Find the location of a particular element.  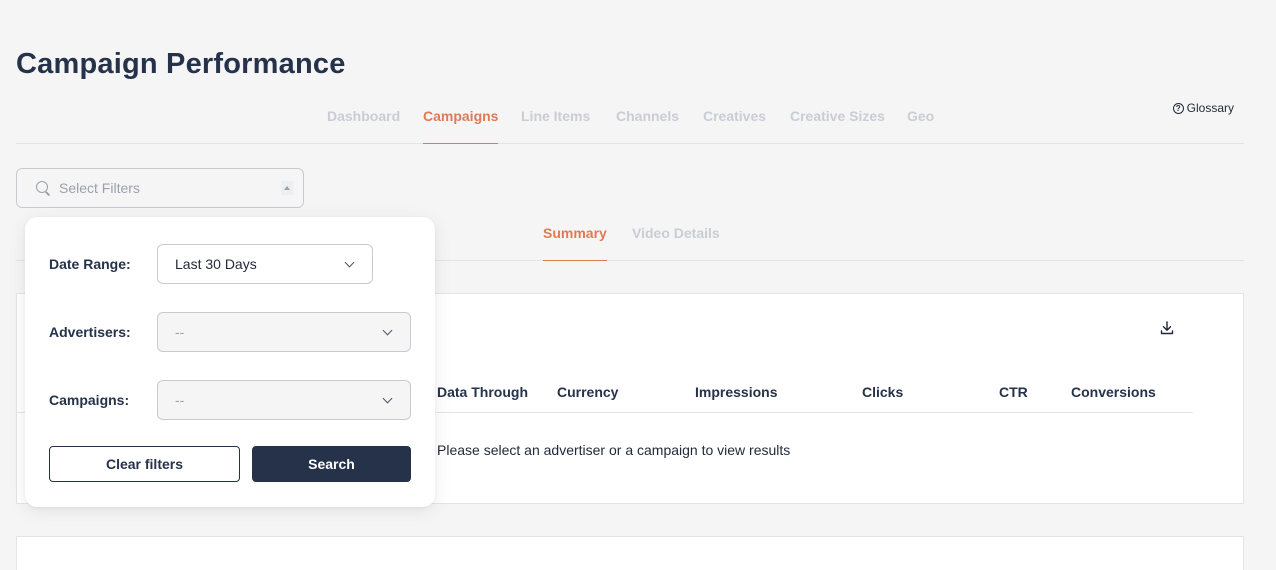

tab-creatives: Creatives is located at coordinates (734, 126).